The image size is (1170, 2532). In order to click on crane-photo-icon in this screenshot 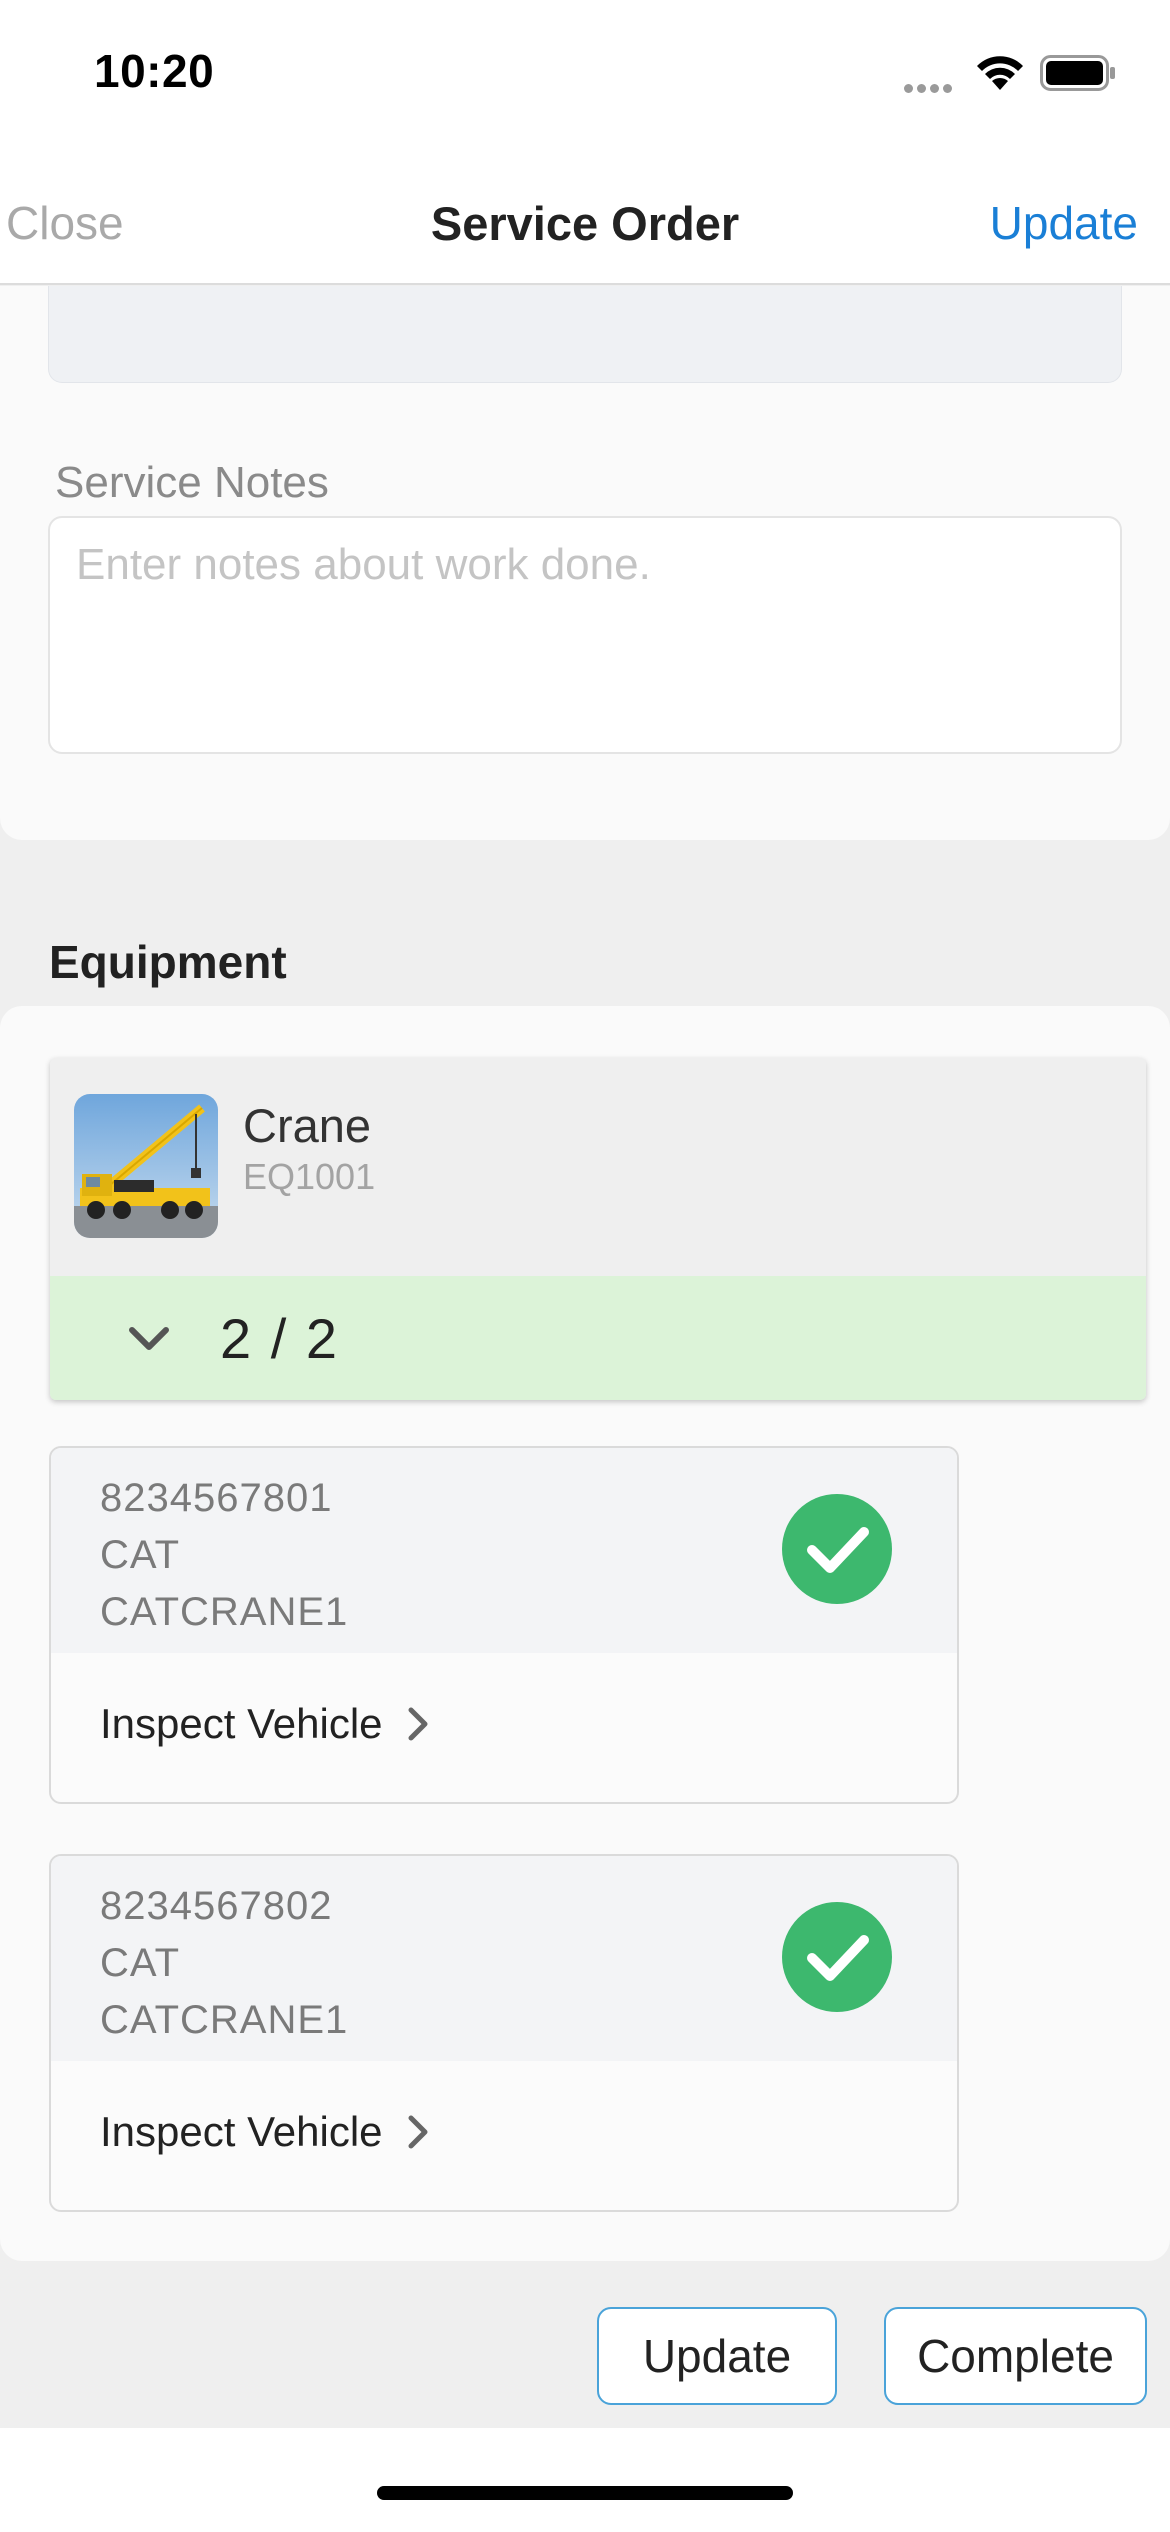, I will do `click(146, 1166)`.